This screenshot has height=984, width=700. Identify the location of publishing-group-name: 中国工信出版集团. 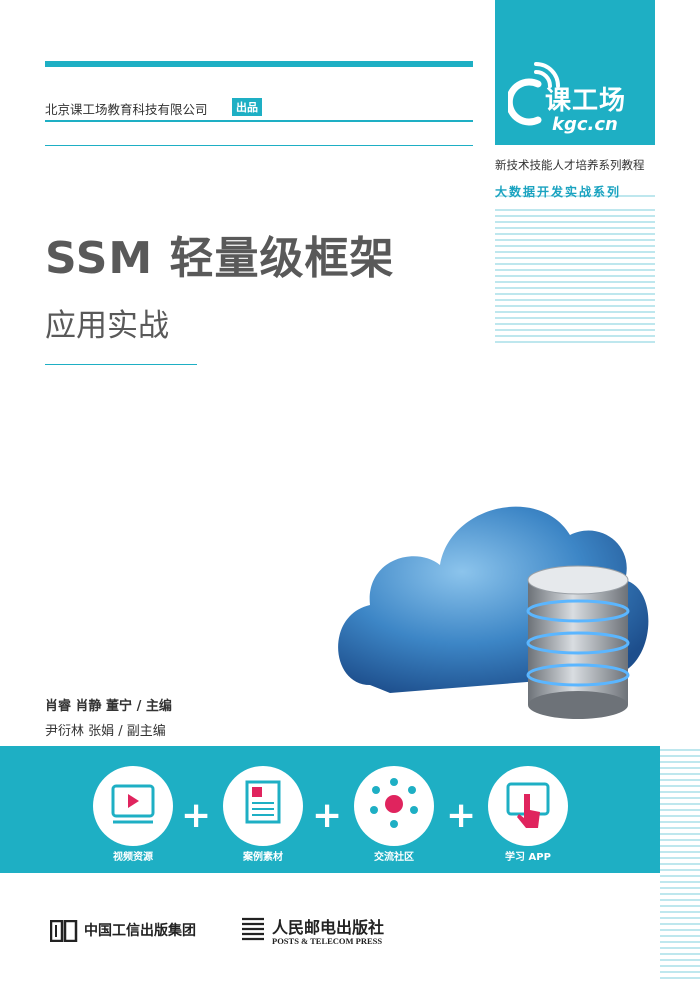
(140, 931).